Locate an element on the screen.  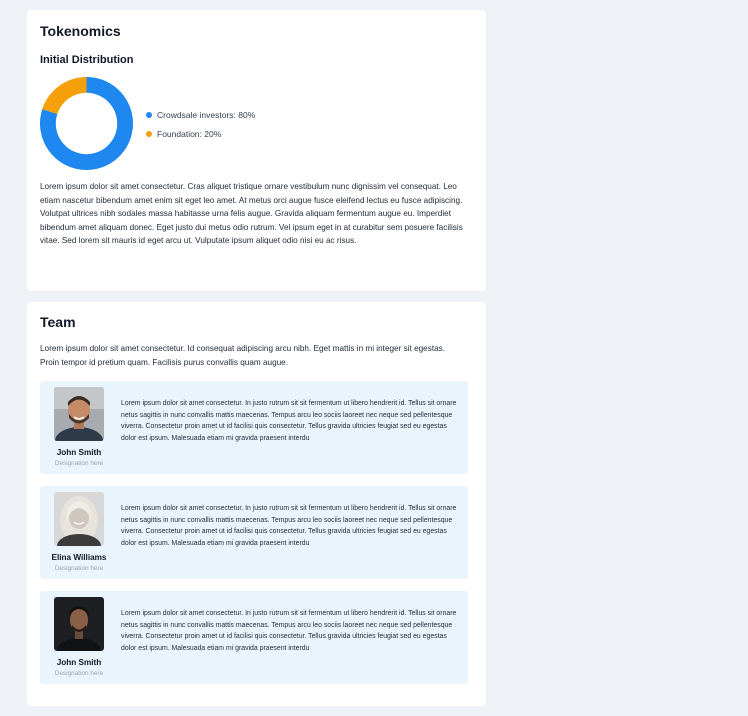
donut-slice-foundation is located at coordinates (64, 96).